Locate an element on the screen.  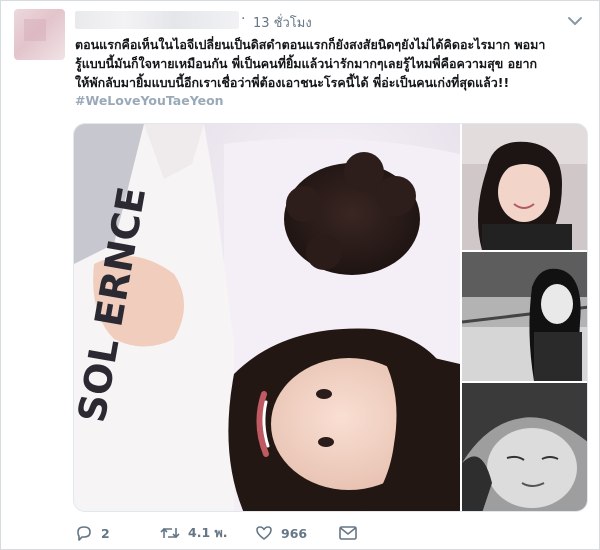
retweet-button: 4.1 พ. is located at coordinates (193, 533).